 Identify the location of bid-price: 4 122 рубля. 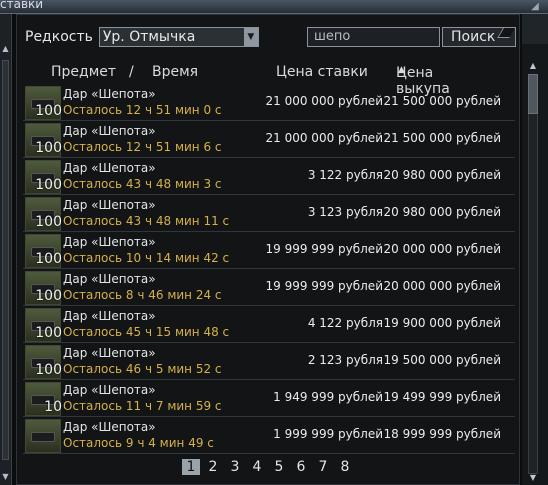
(345, 323).